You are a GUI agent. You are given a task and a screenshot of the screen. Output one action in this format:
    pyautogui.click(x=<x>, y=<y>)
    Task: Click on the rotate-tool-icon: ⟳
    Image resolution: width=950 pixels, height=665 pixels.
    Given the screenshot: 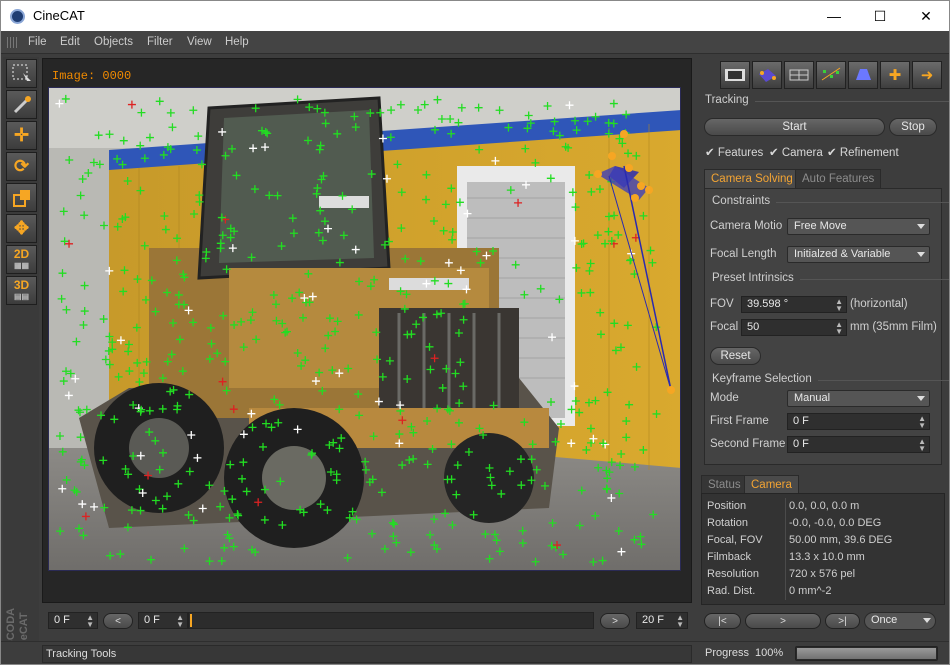 What is the action you would take?
    pyautogui.click(x=21, y=166)
    